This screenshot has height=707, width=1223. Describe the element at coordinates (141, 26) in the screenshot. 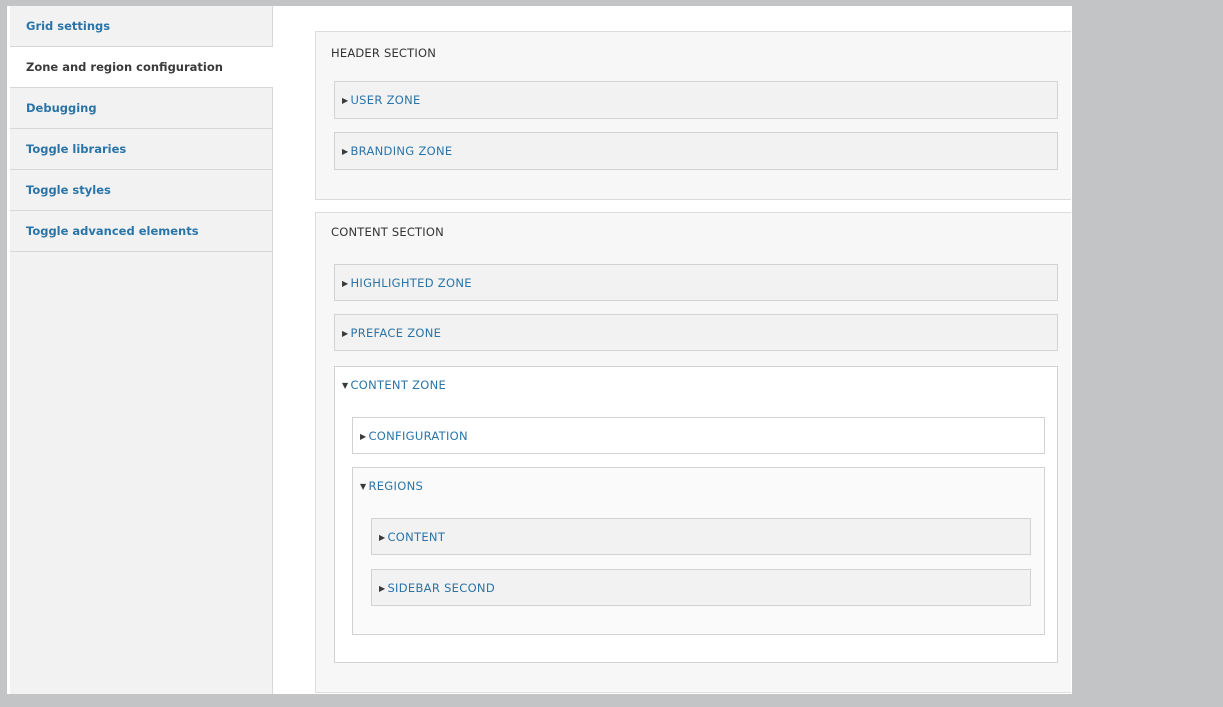

I see `tab-grid-settings: Grid settings` at that location.